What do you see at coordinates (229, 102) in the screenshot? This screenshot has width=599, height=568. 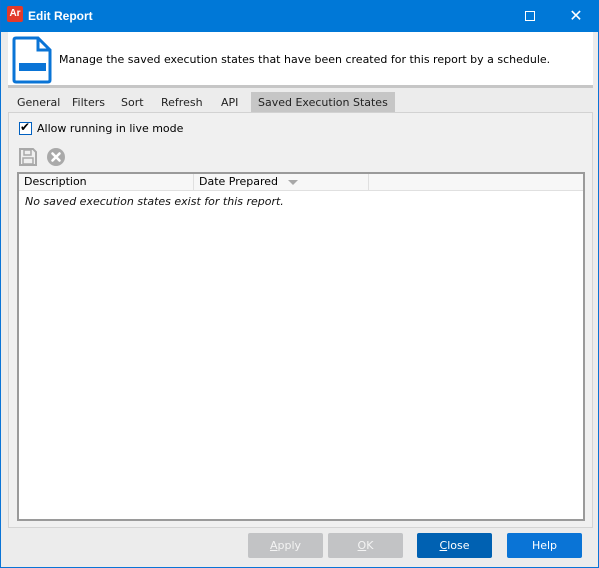 I see `tab-api: API` at bounding box center [229, 102].